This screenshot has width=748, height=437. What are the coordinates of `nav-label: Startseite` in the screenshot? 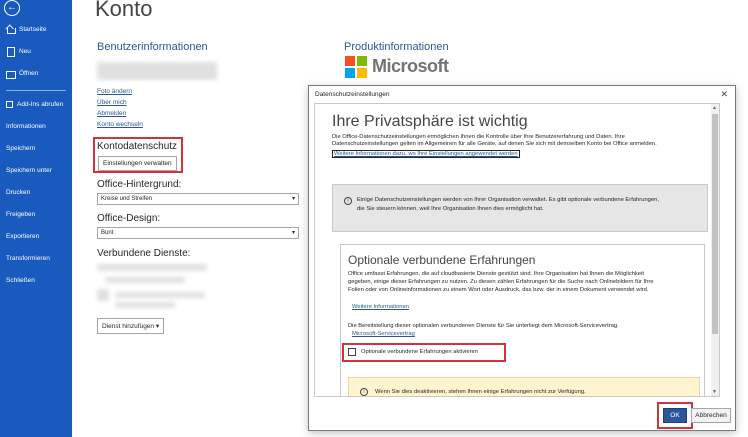 It's located at (33, 29).